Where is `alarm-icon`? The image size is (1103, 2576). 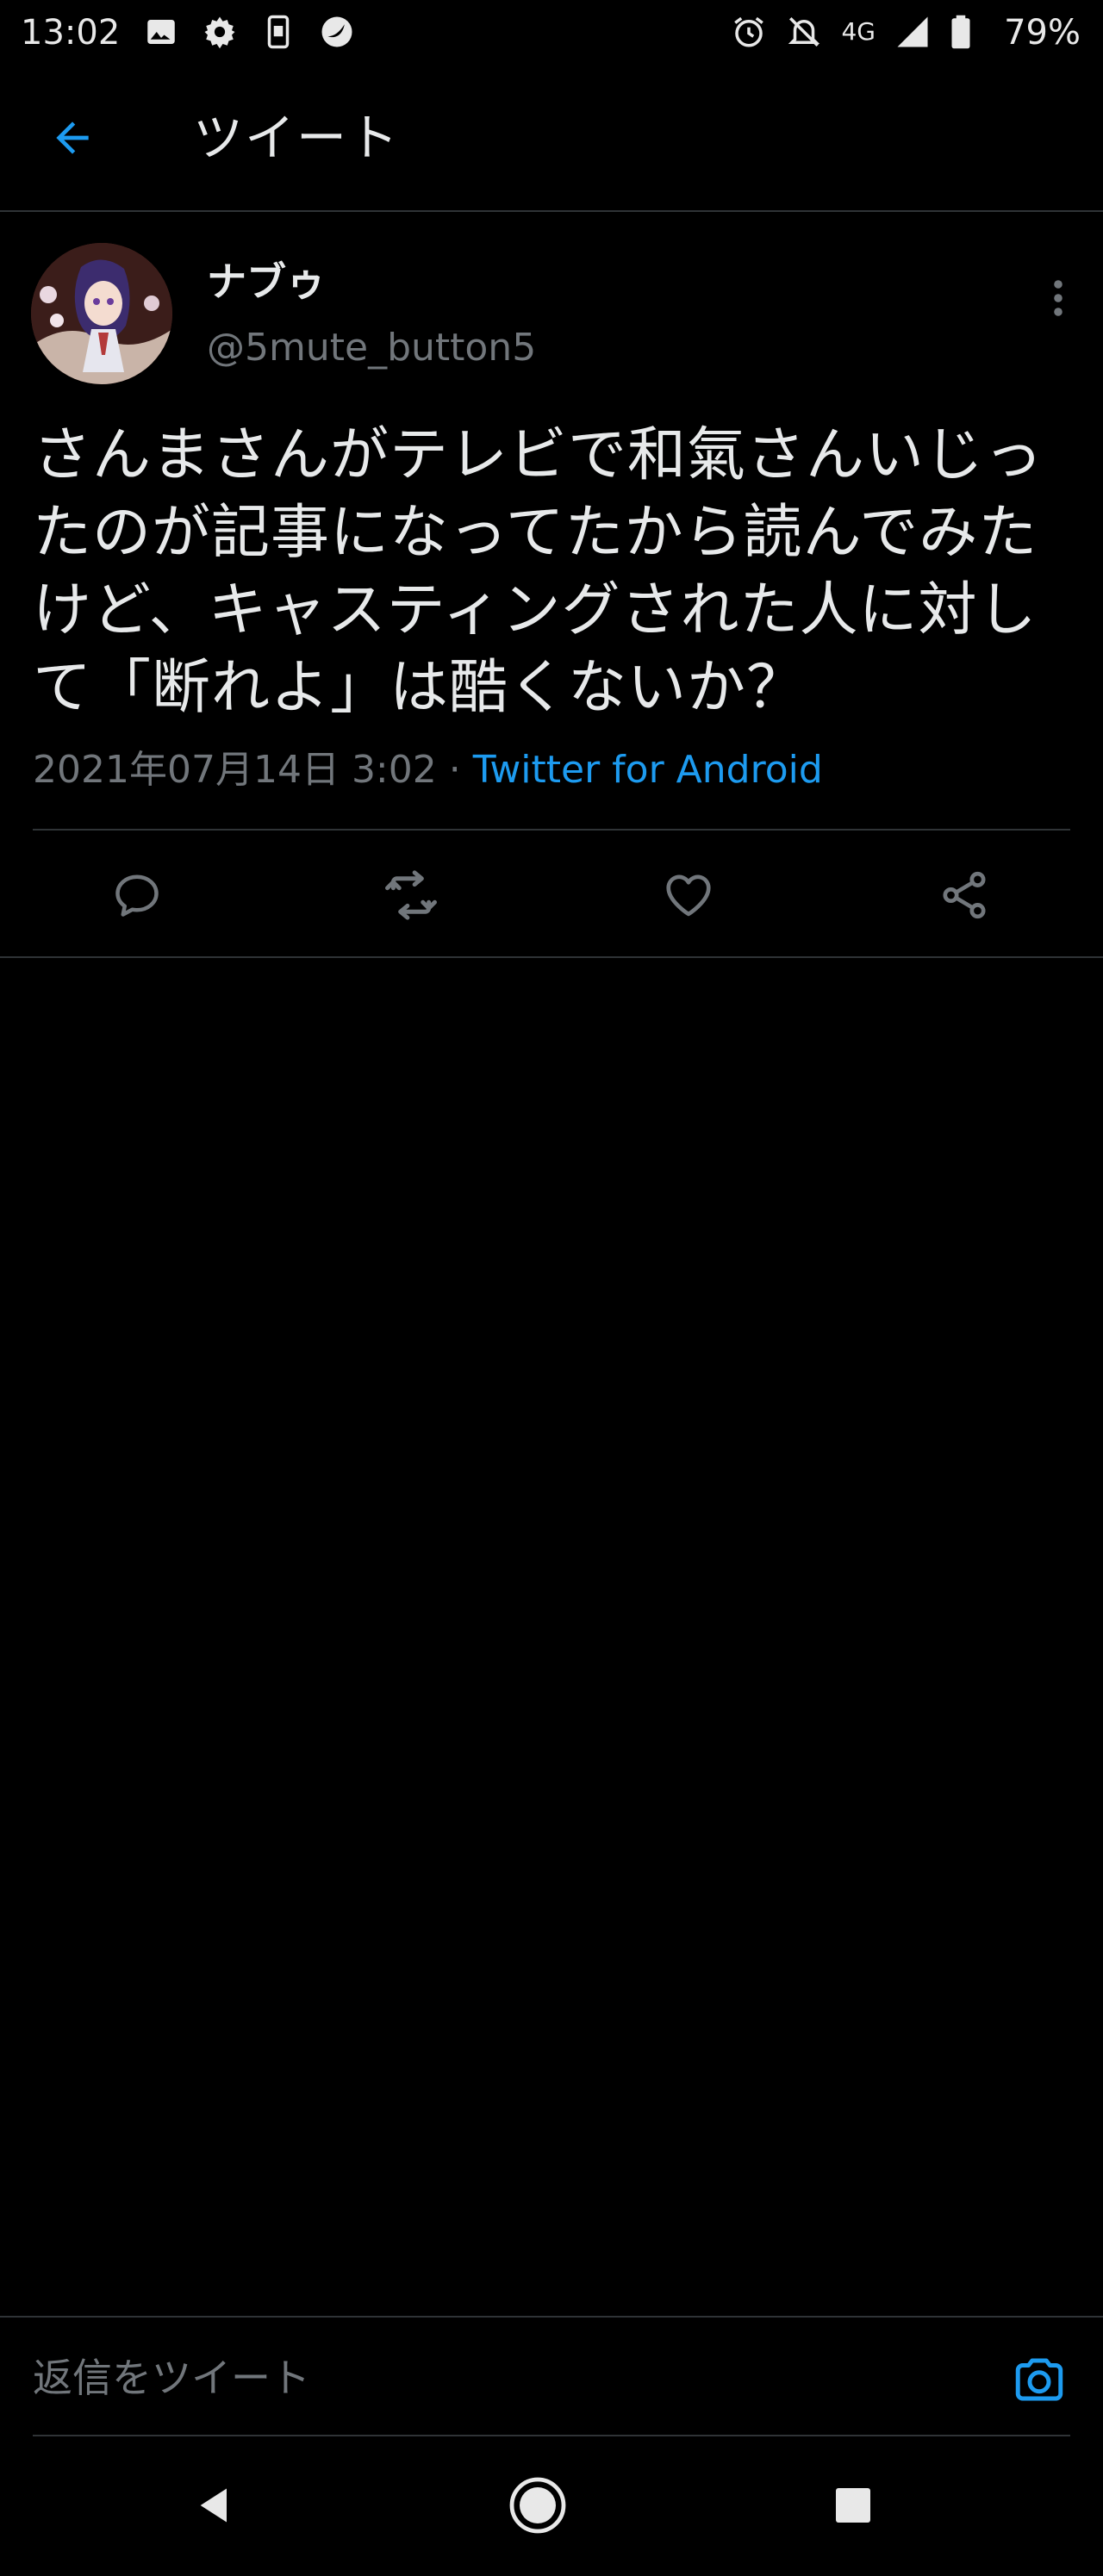
alarm-icon is located at coordinates (749, 32).